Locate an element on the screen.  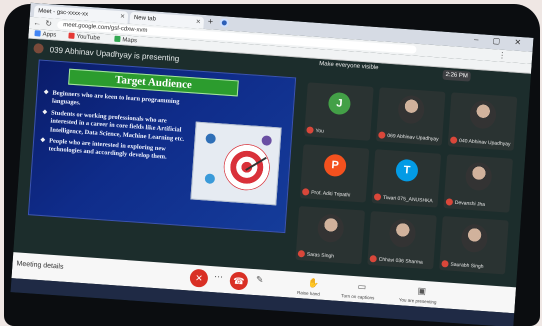
camera-off-icon: ✎ is located at coordinates (260, 279).